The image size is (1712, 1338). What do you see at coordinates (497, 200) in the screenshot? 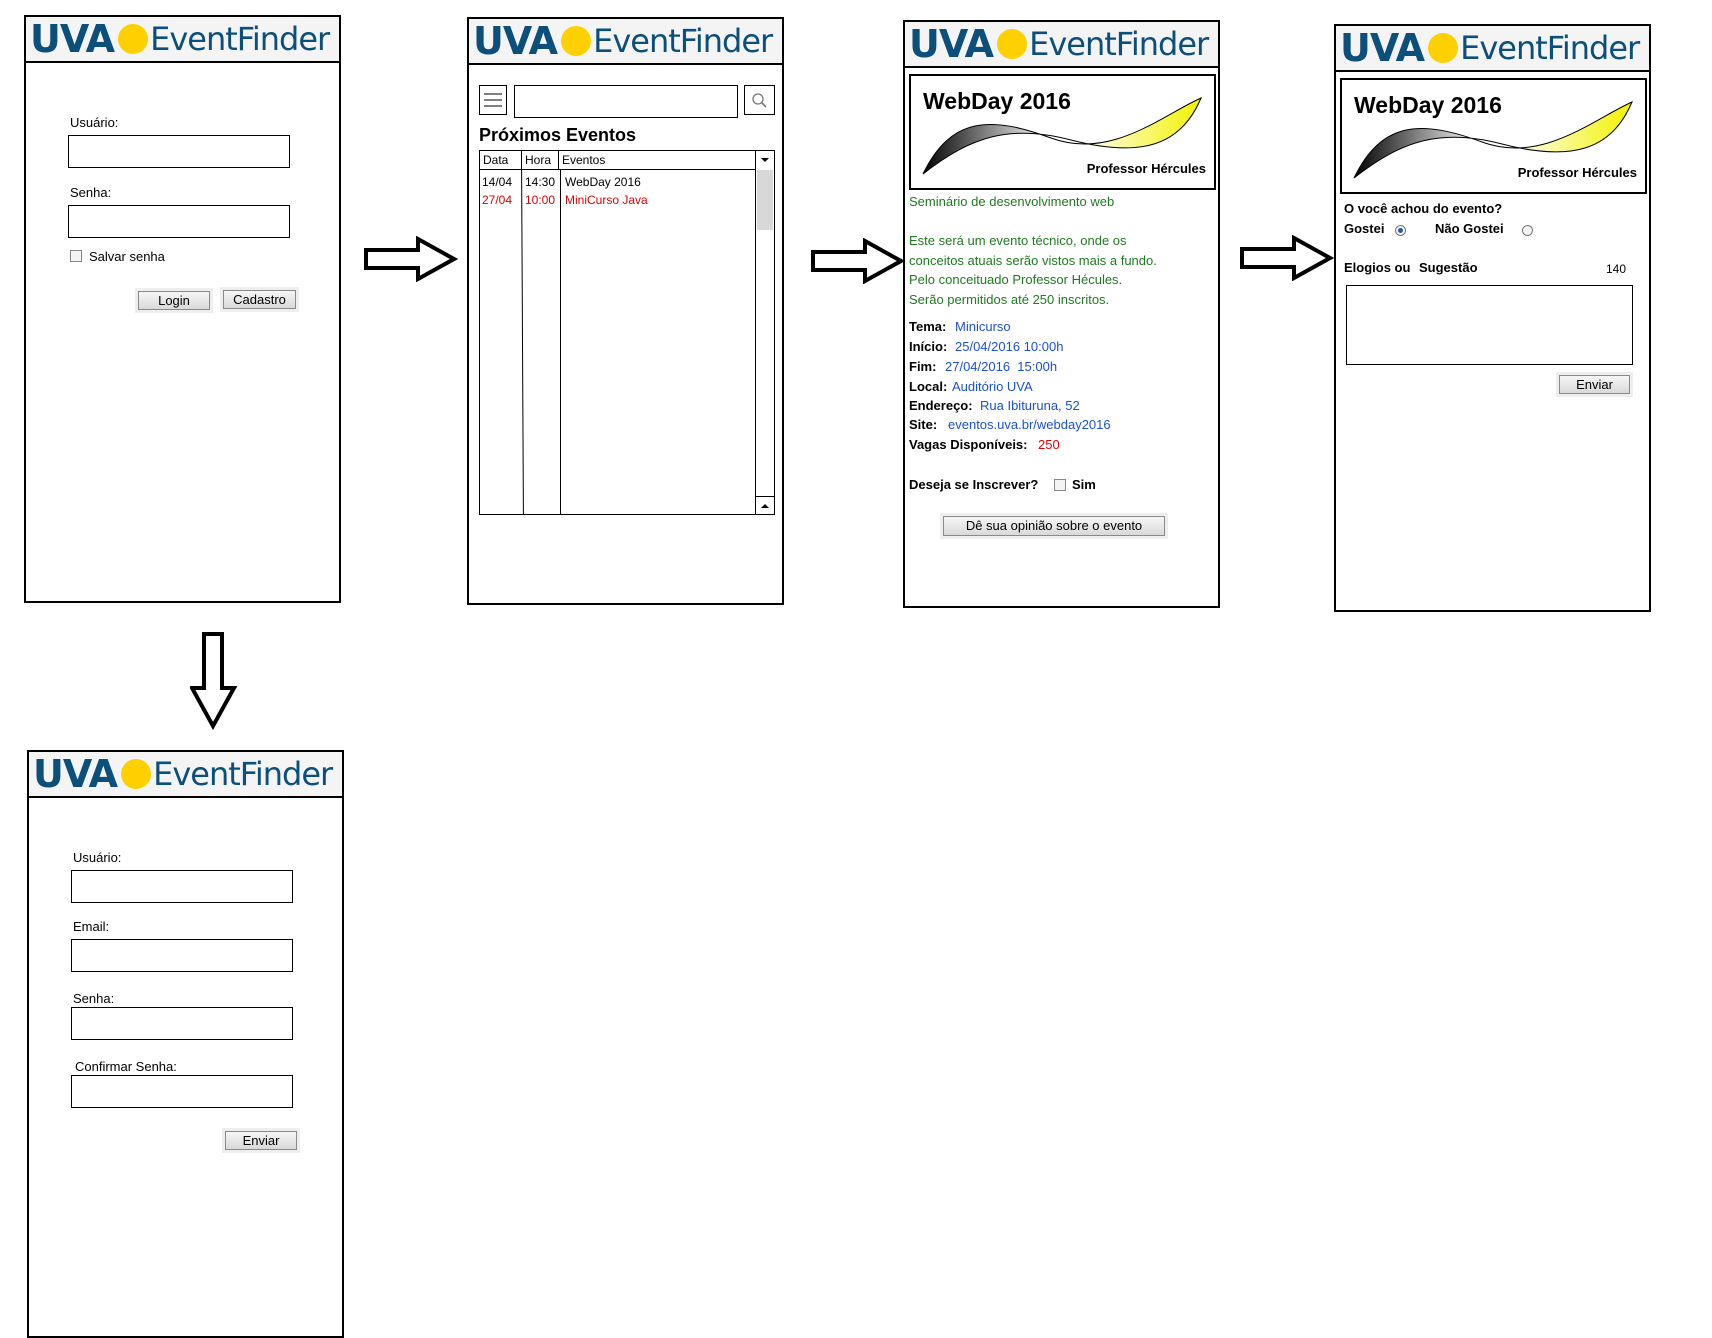
I see `row-date: 27/04` at bounding box center [497, 200].